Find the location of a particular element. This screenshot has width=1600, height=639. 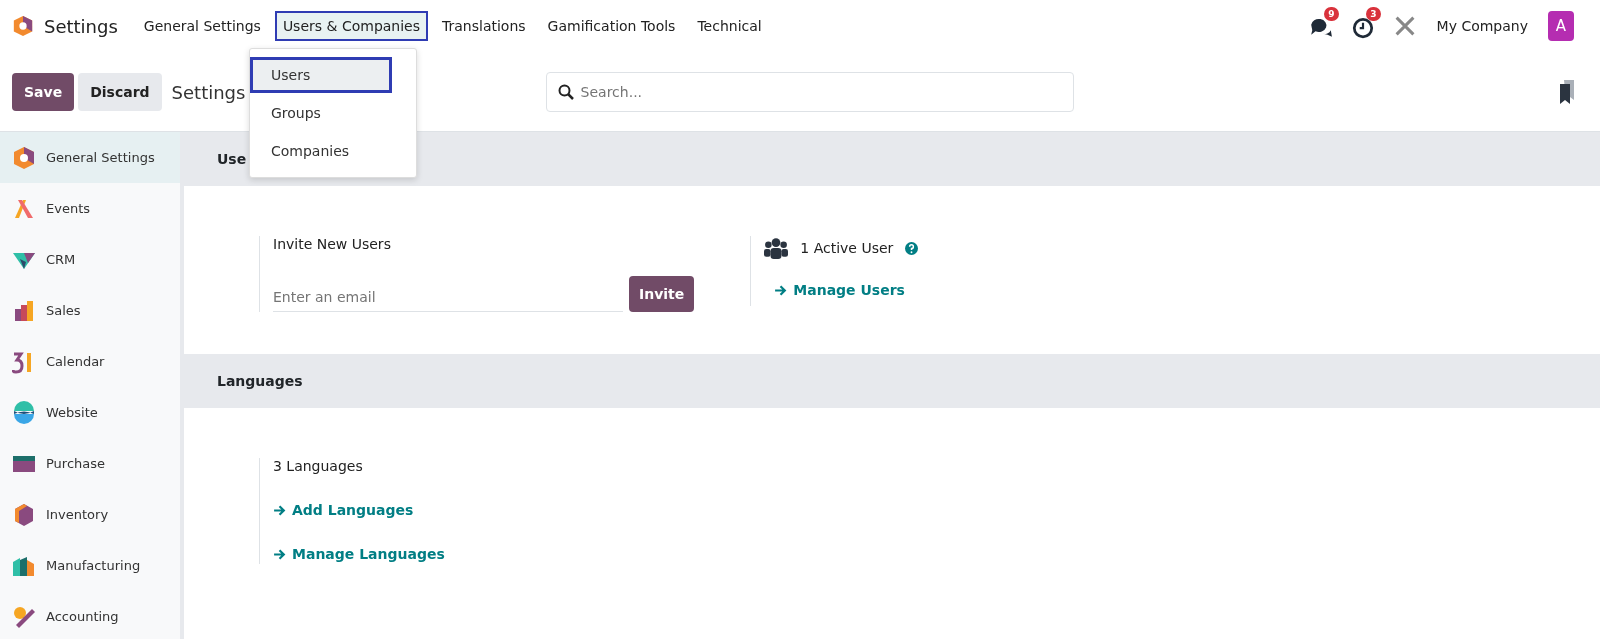

link: Manage Languages is located at coordinates (359, 554).